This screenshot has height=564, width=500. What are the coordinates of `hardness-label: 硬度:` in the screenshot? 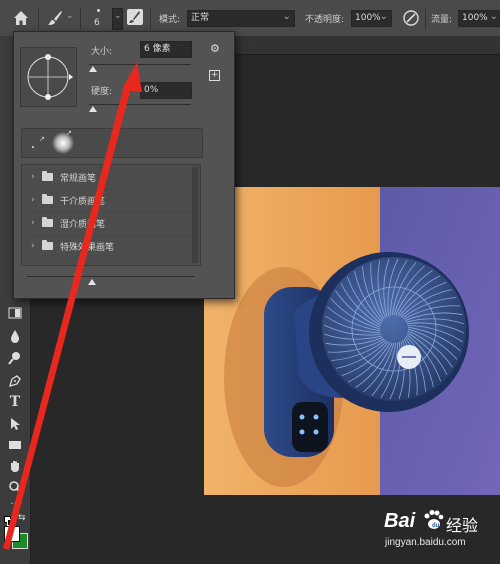 It's located at (102, 92).